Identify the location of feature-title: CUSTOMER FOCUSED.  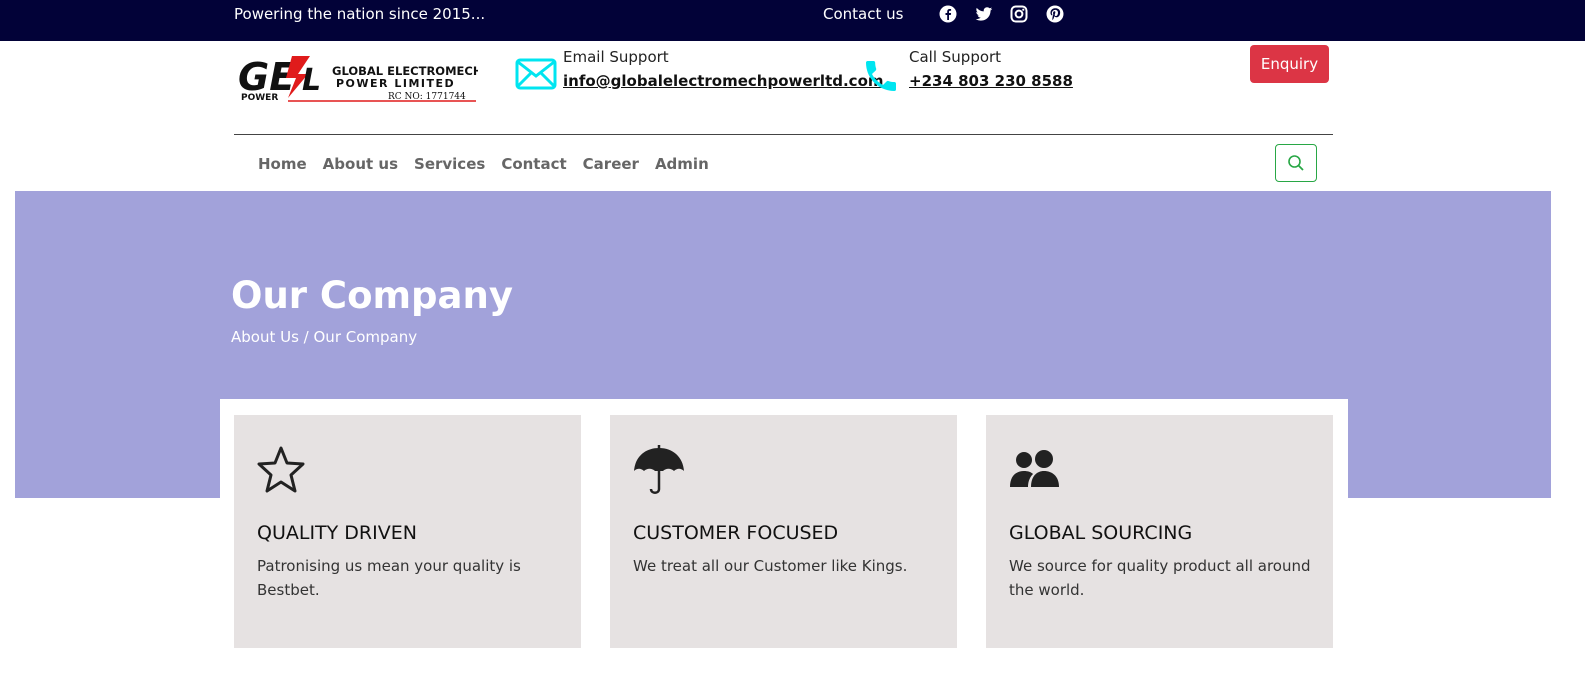
(736, 533).